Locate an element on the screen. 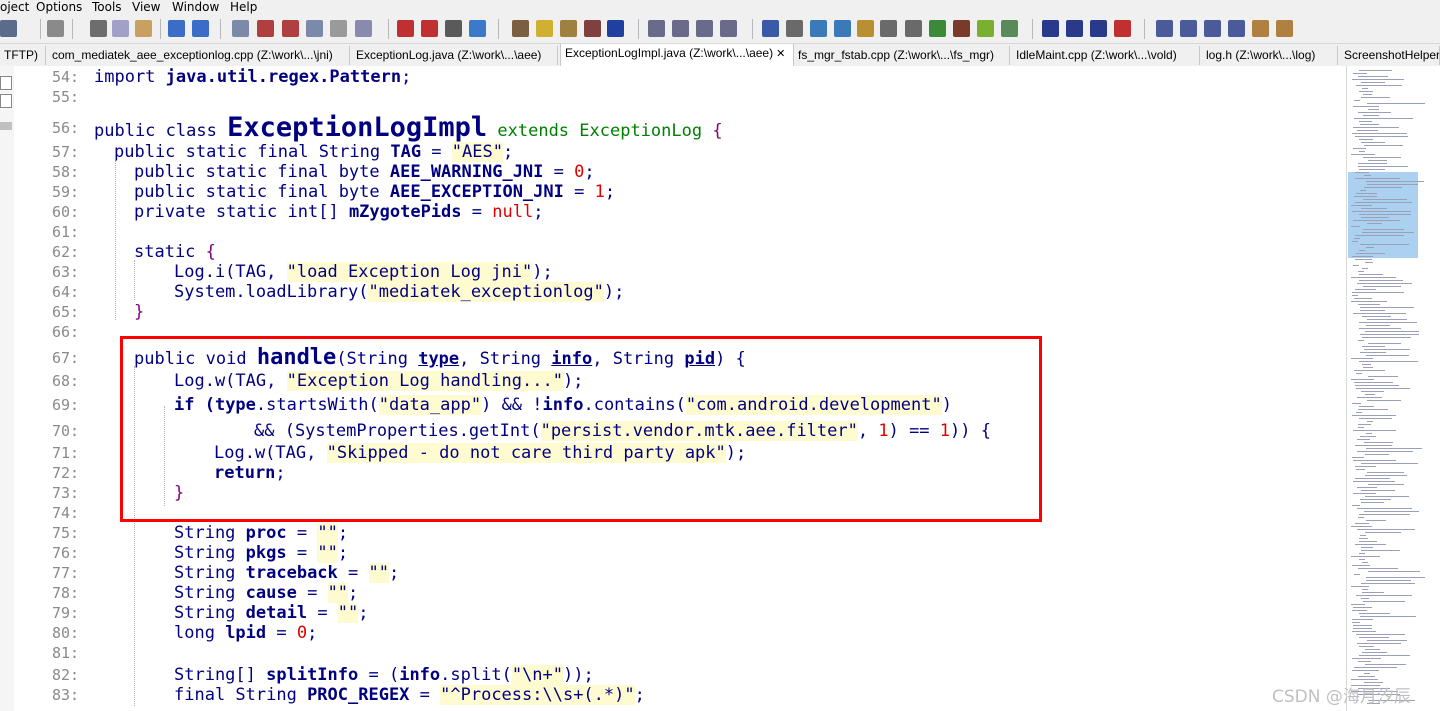 Image resolution: width=1440 pixels, height=711 pixels. help-icon is located at coordinates (888, 28).